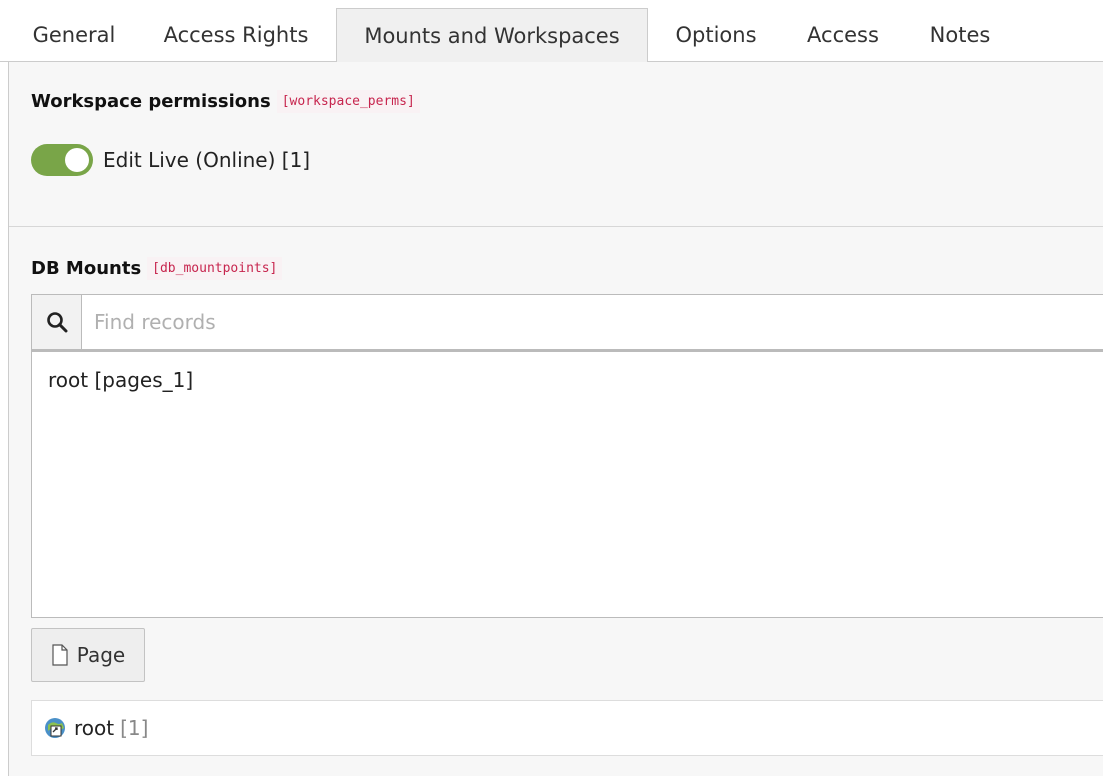 The height and width of the screenshot is (776, 1103). I want to click on tab-mounts-and-workspaces: Mounts and Workspaces, so click(492, 35).